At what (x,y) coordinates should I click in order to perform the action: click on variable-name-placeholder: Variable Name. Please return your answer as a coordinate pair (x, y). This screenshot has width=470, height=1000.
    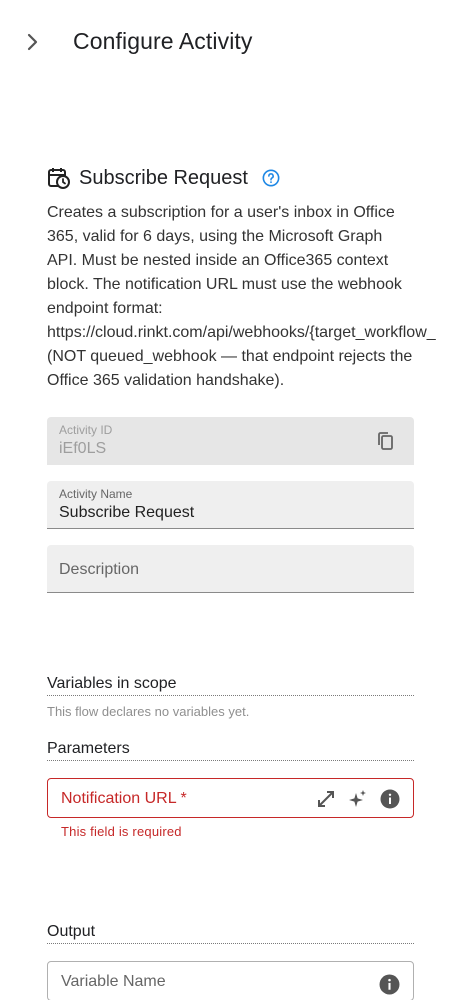
    Looking at the image, I should click on (113, 981).